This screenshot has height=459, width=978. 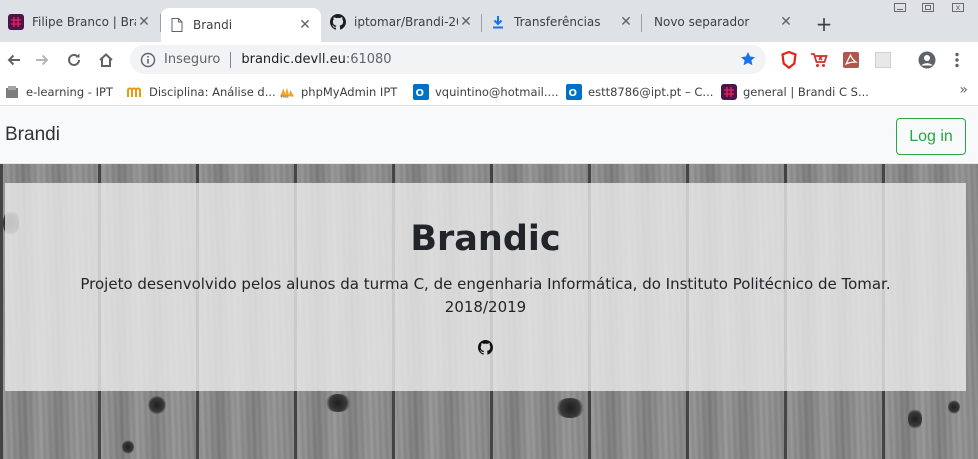 I want to click on url-host: brandic.devll.eu, so click(x=293, y=59).